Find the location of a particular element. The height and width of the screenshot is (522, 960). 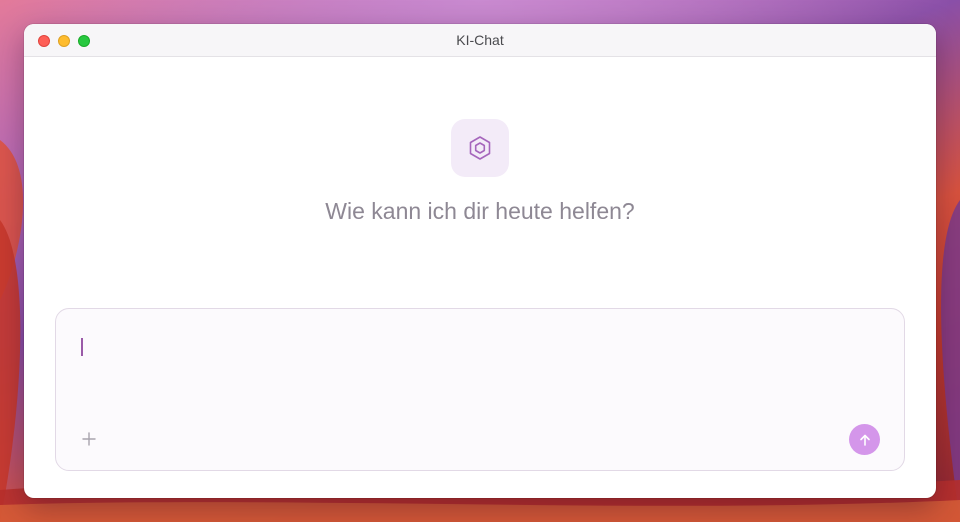

greeting-heading: Wie kann ich dir heute helfen? is located at coordinates (480, 211).